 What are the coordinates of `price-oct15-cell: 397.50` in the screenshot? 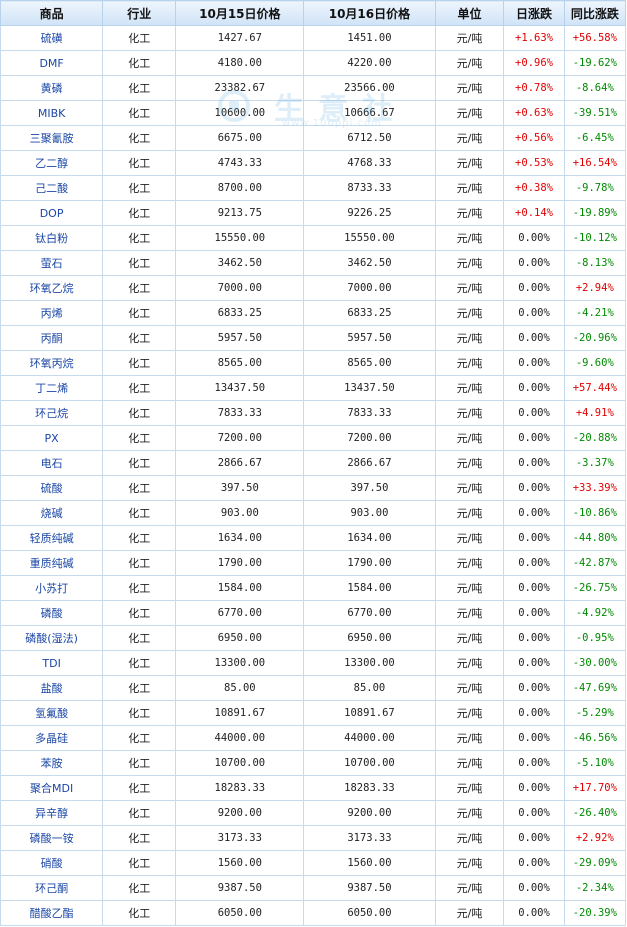 It's located at (240, 488).